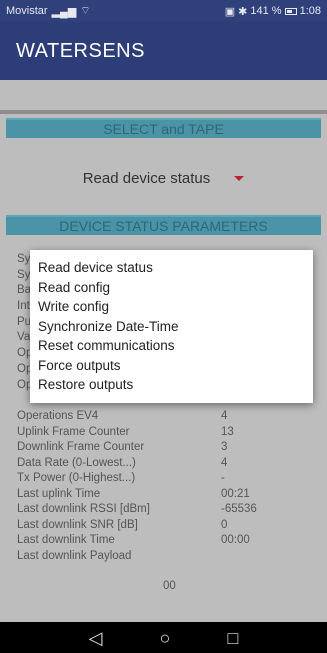  Describe the element at coordinates (290, 11) in the screenshot. I see `battery-icon` at that location.